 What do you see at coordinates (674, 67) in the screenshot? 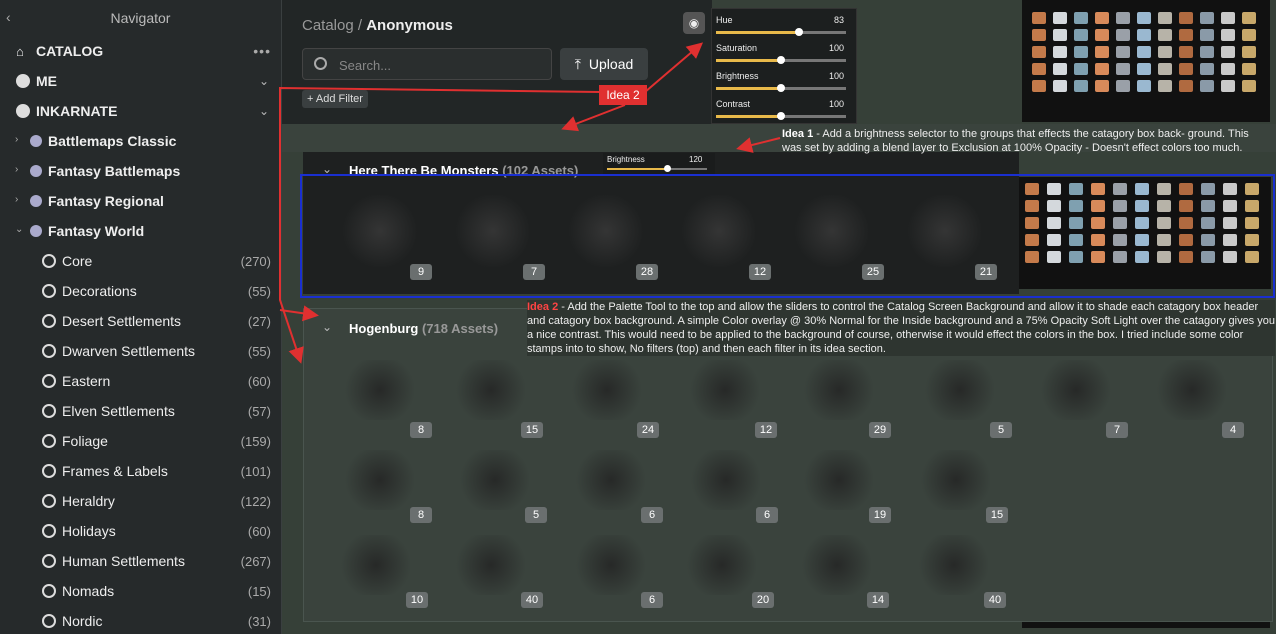
I see `idea2-arrow-palette` at bounding box center [674, 67].